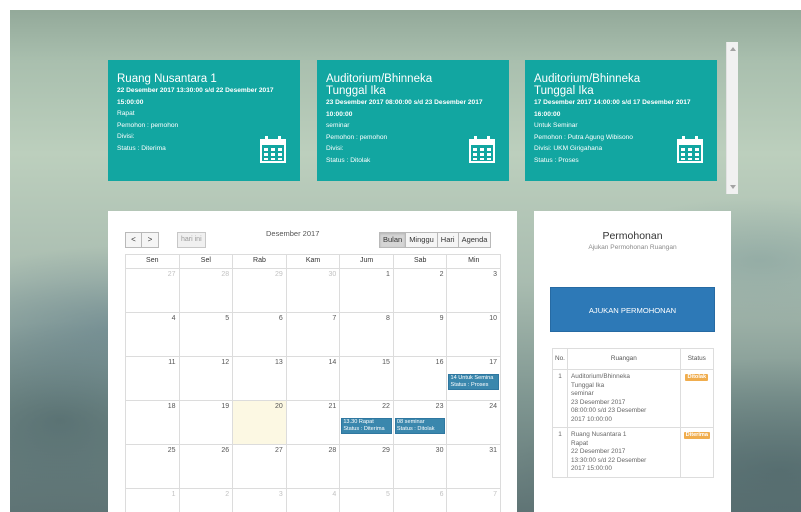 This screenshot has width=801, height=512. Describe the element at coordinates (474, 382) in the screenshot. I see `calendar-event: 14 Untuk Semina Status : Proses` at that location.